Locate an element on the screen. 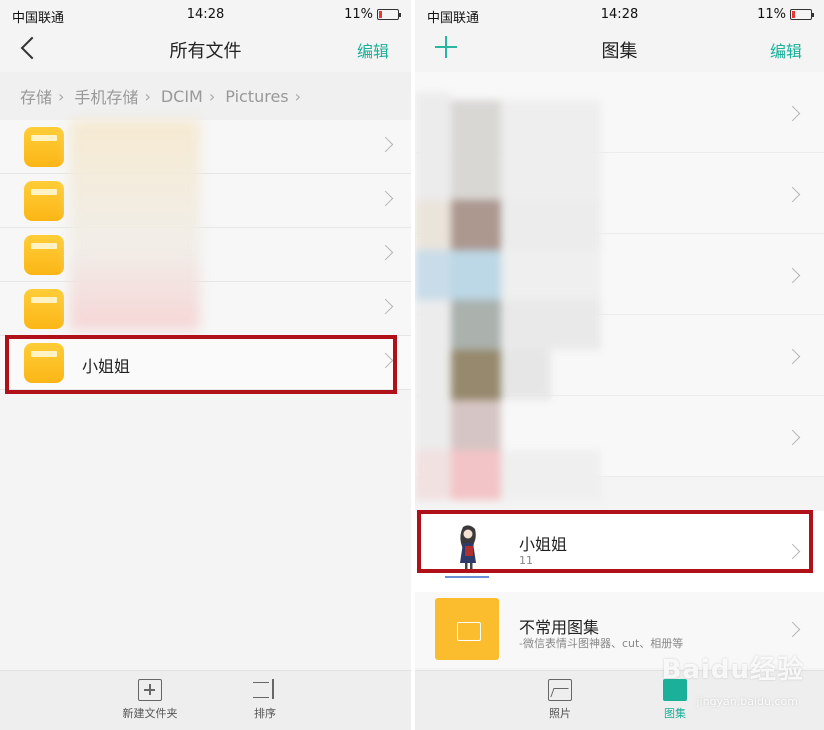 This screenshot has width=824, height=730. tab-photos: 照片 is located at coordinates (560, 700).